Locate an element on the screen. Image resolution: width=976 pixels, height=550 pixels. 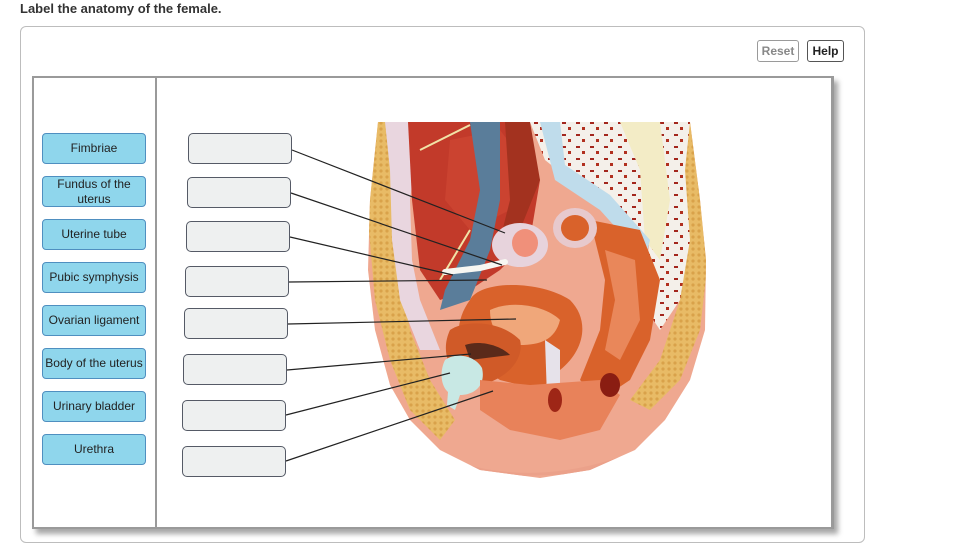
label-tile-urinary-bladder: Urinary bladder is located at coordinates (94, 406).